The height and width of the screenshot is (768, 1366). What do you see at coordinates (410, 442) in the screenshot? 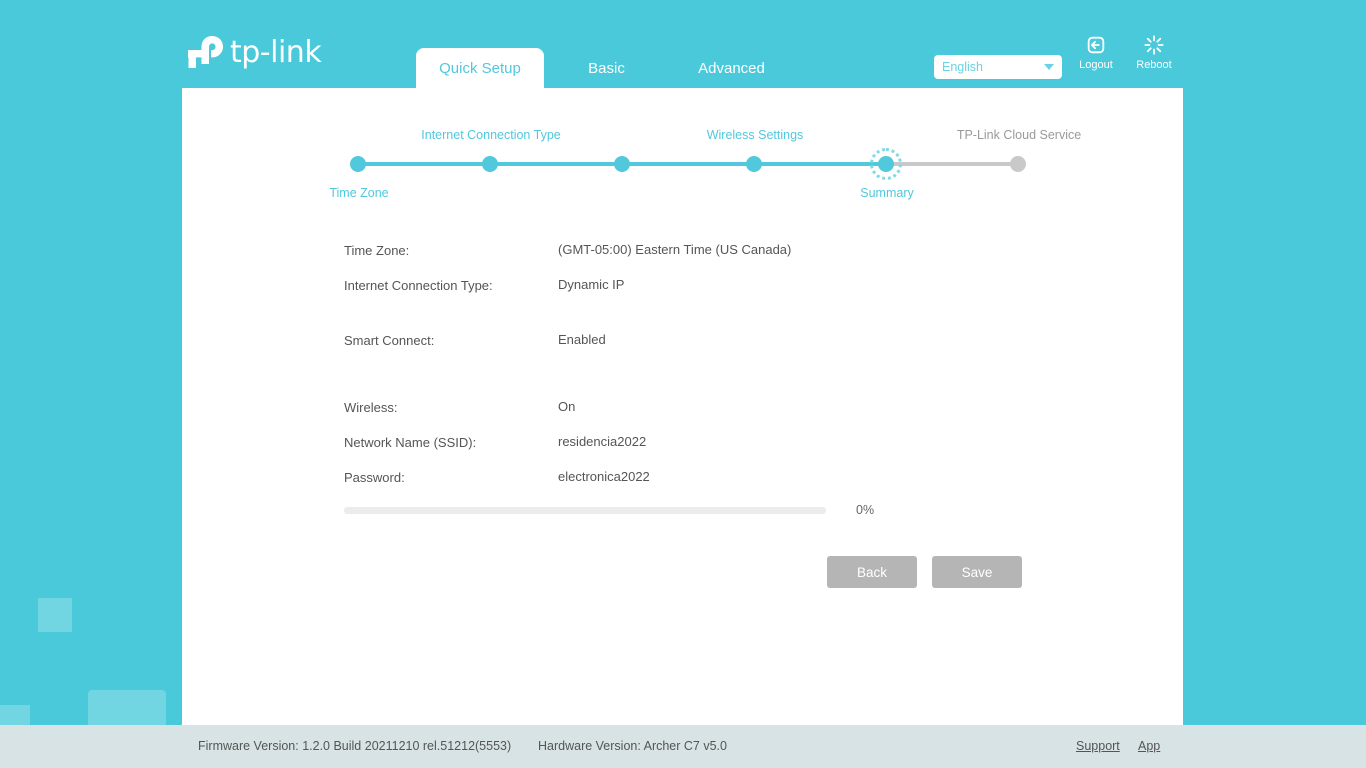
I see `summary-key: Network Name (SSID):` at bounding box center [410, 442].